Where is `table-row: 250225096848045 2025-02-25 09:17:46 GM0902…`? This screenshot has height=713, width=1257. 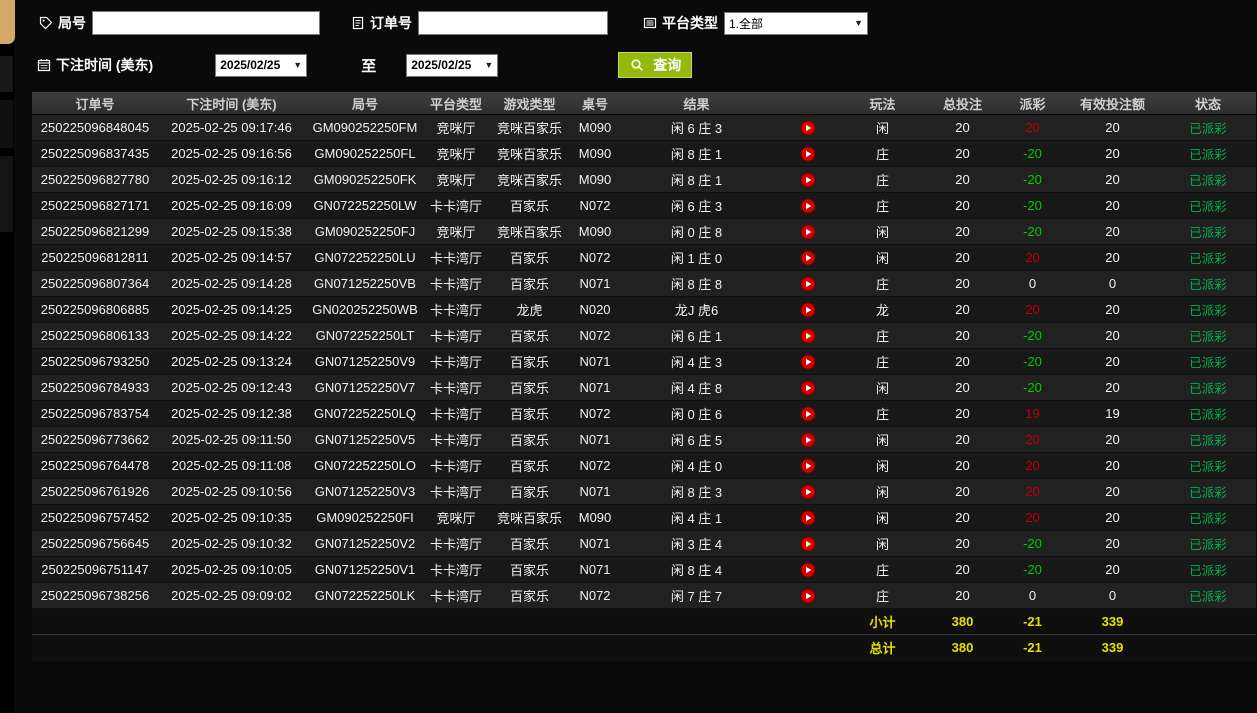 table-row: 250225096848045 2025-02-25 09:17:46 GM0902… is located at coordinates (644, 127).